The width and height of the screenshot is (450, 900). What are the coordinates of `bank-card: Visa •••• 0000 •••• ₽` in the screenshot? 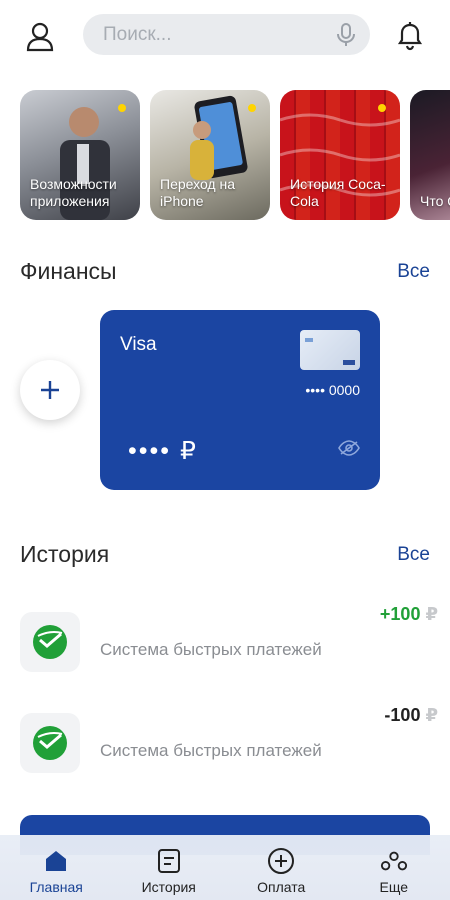 It's located at (240, 400).